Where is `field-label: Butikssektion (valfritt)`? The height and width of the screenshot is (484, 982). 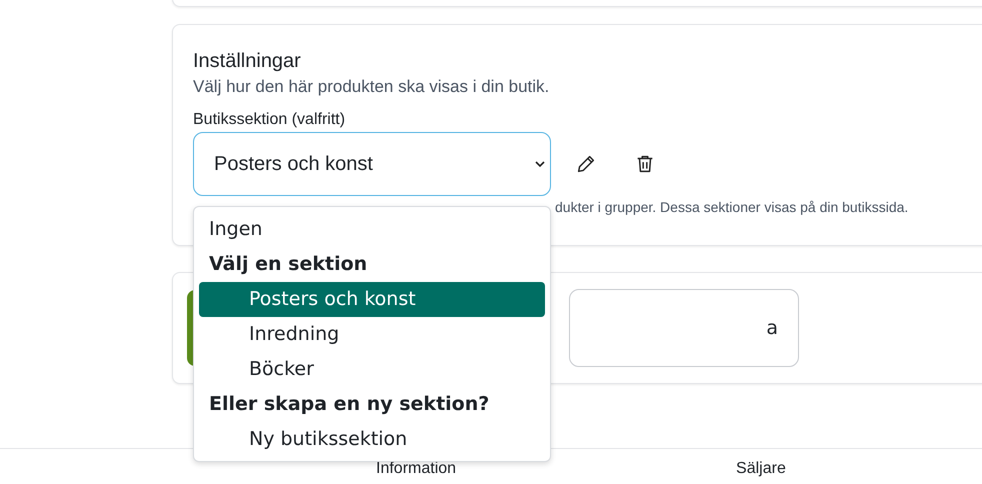 field-label: Butikssektion (valfritt) is located at coordinates (269, 120).